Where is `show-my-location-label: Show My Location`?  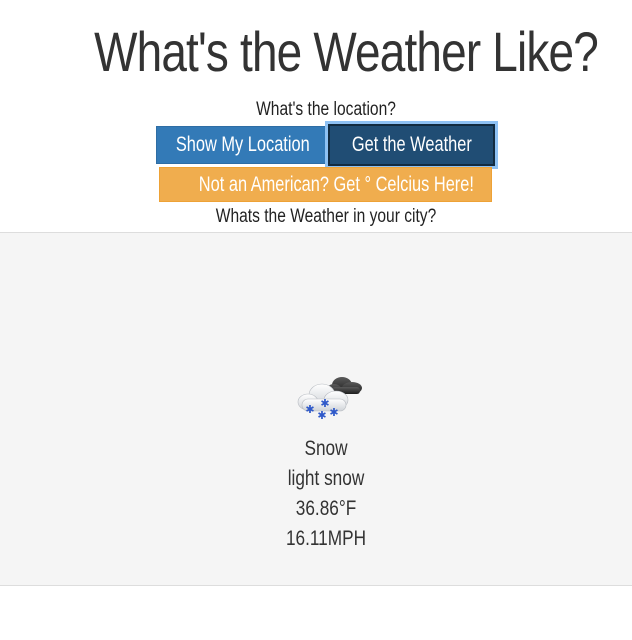
show-my-location-label: Show My Location is located at coordinates (242, 144).